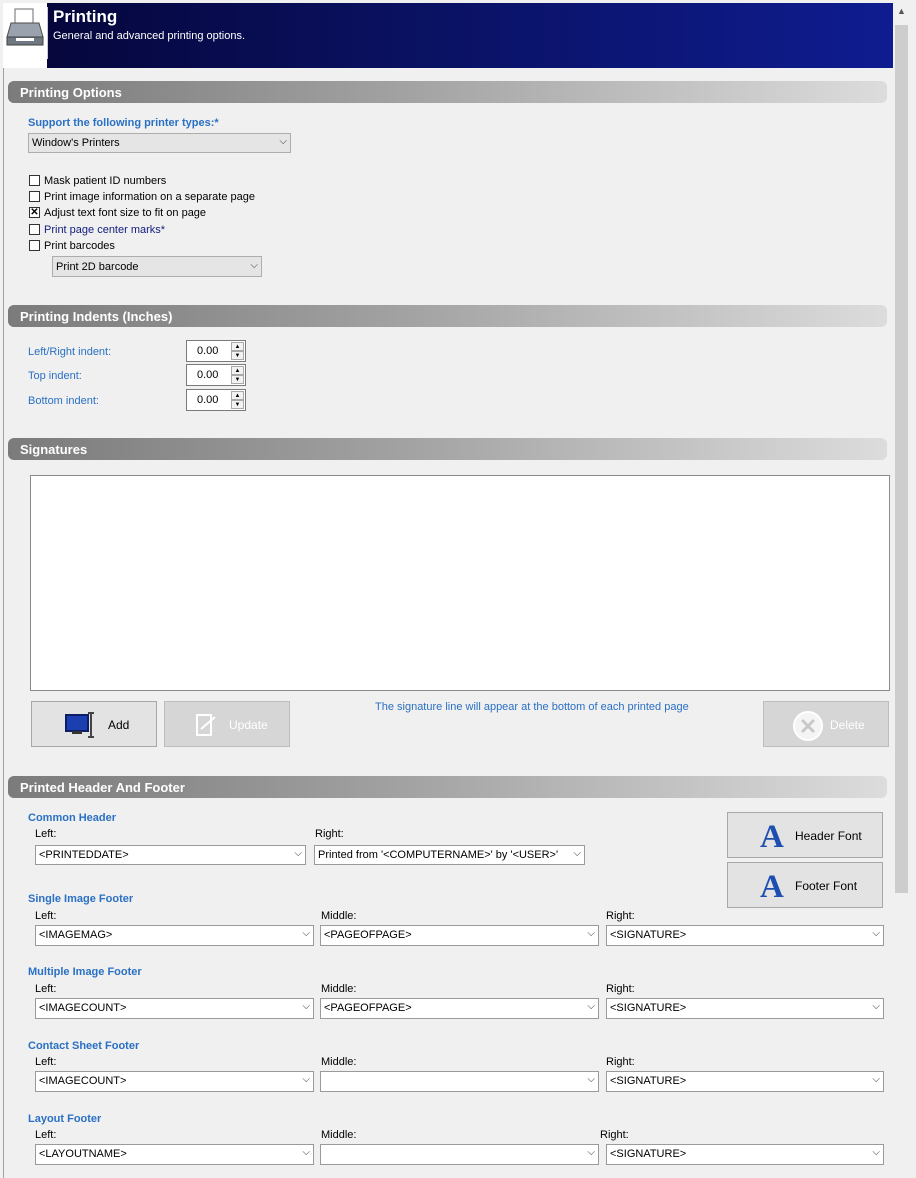 This screenshot has height=1178, width=916. I want to click on top-indent-spinner: 0.00 ▲ ▼, so click(216, 375).